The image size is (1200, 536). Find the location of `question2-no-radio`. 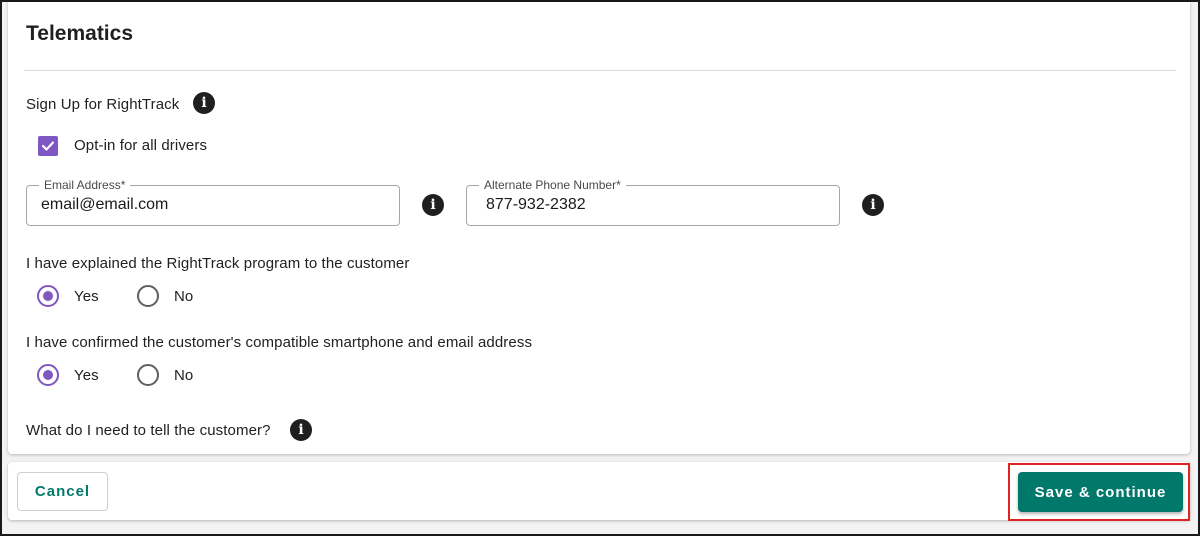

question2-no-radio is located at coordinates (148, 375).